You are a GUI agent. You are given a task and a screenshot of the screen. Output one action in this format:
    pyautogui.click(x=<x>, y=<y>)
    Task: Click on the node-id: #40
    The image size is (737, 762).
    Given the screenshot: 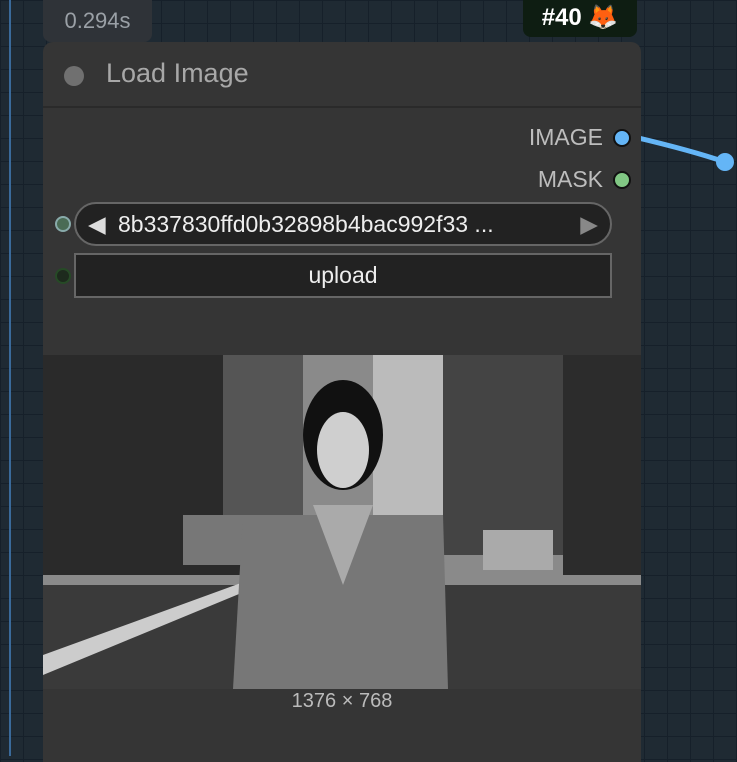 What is the action you would take?
    pyautogui.click(x=561, y=17)
    